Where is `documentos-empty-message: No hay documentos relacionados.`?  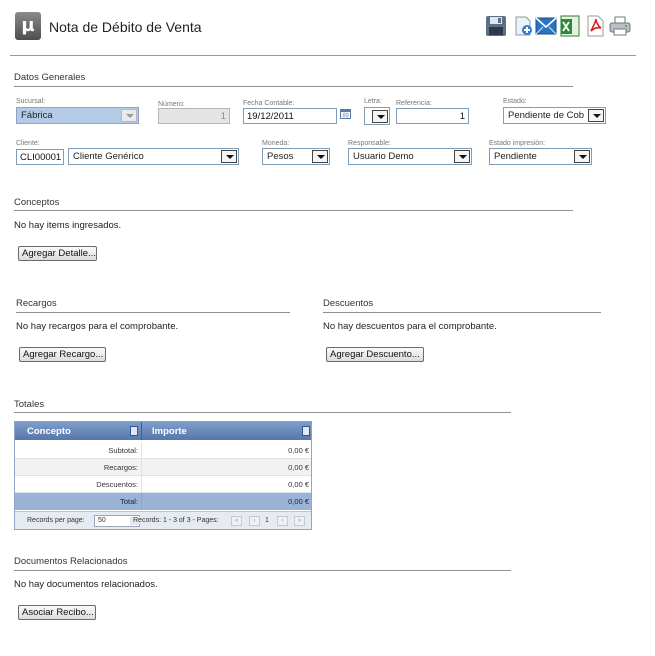
documentos-empty-message: No hay documentos relacionados. is located at coordinates (86, 584).